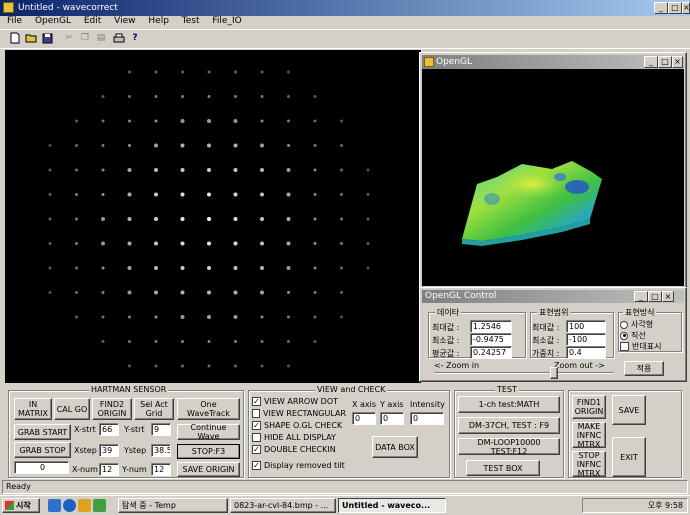  What do you see at coordinates (69, 505) in the screenshot?
I see `quicklaunch-ie-icon` at bounding box center [69, 505].